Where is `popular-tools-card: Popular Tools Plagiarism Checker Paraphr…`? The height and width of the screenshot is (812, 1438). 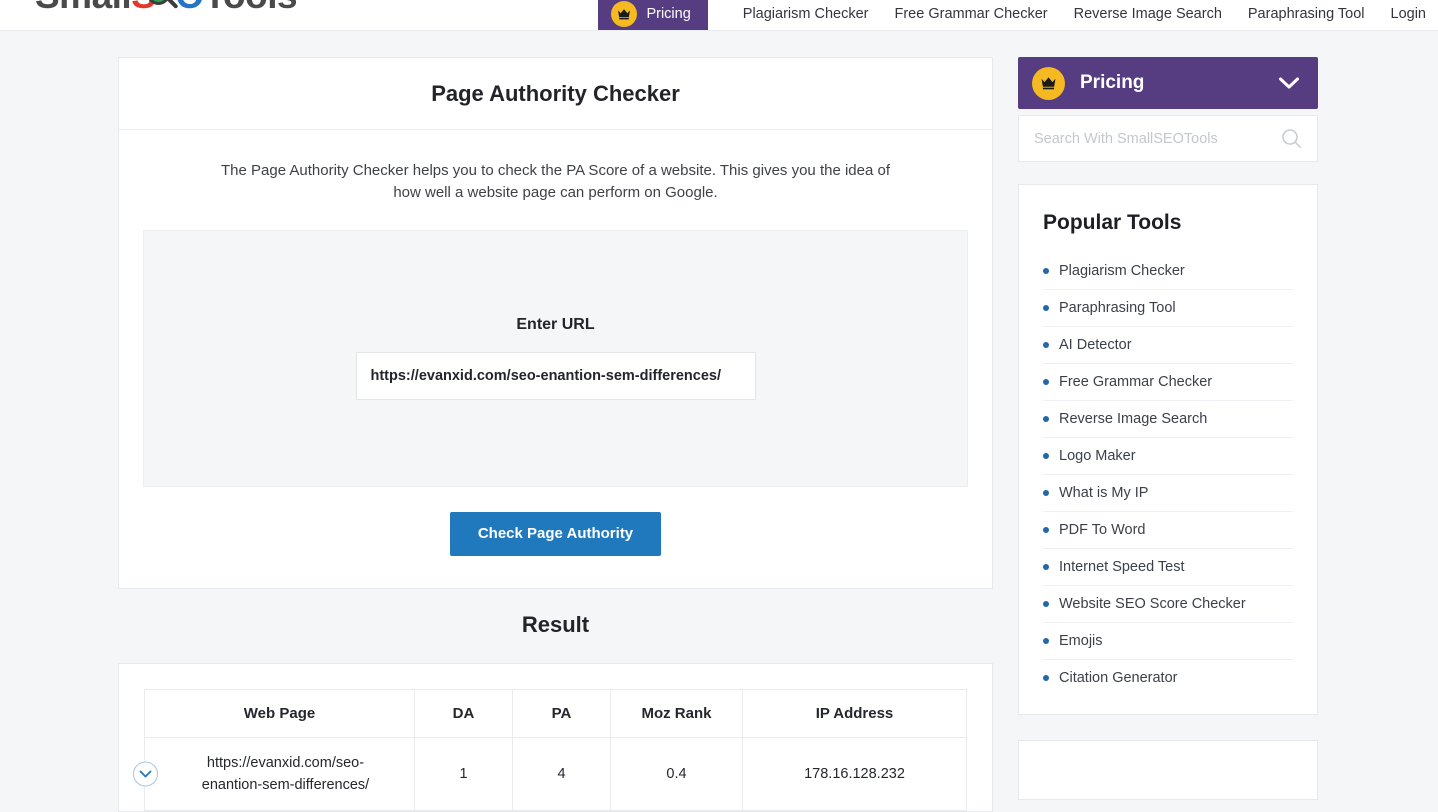
popular-tools-card: Popular Tools Plagiarism Checker Paraphr… is located at coordinates (1168, 449).